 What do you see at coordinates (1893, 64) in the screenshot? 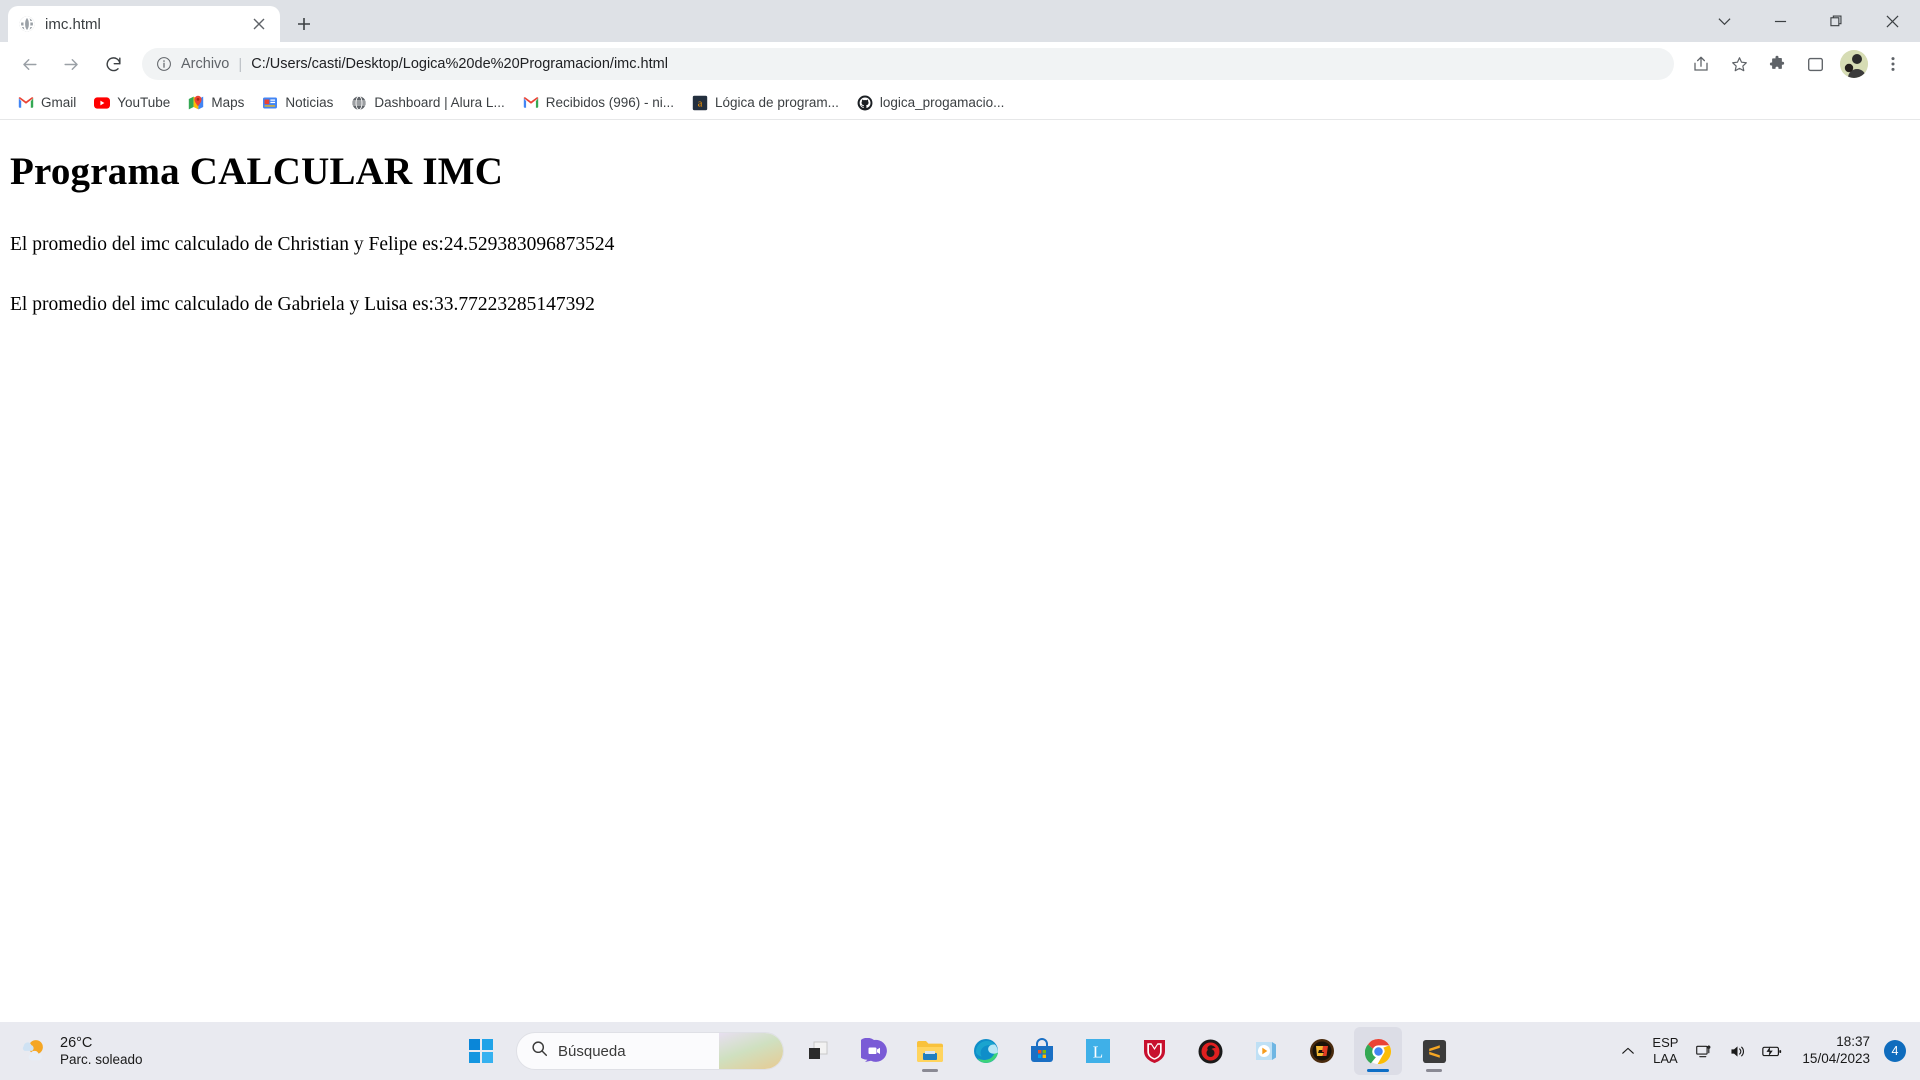
I see `three-dots-icon` at bounding box center [1893, 64].